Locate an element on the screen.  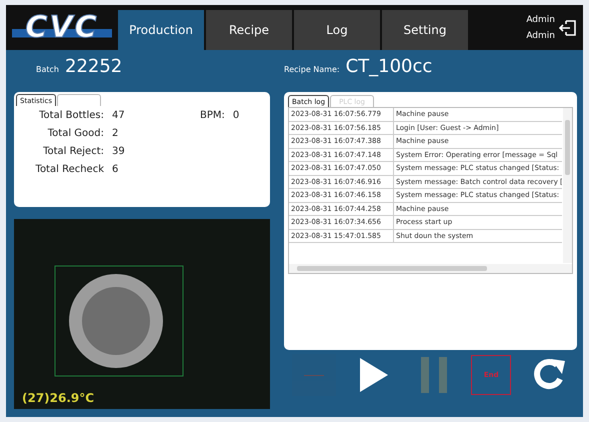
horizontal-scrollbar is located at coordinates (430, 268).